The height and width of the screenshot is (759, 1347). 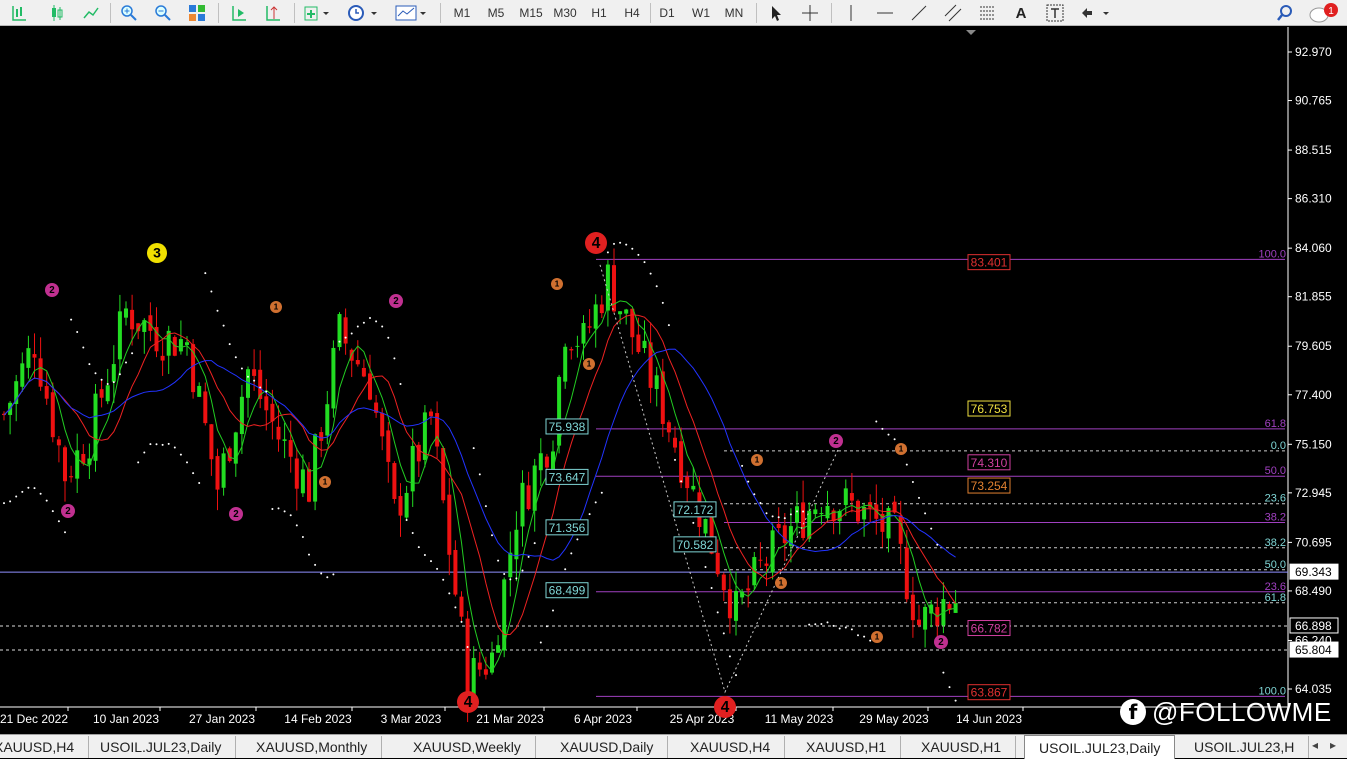 What do you see at coordinates (1245, 747) in the screenshot?
I see `chart-tab: USOIL.JUL23,H` at bounding box center [1245, 747].